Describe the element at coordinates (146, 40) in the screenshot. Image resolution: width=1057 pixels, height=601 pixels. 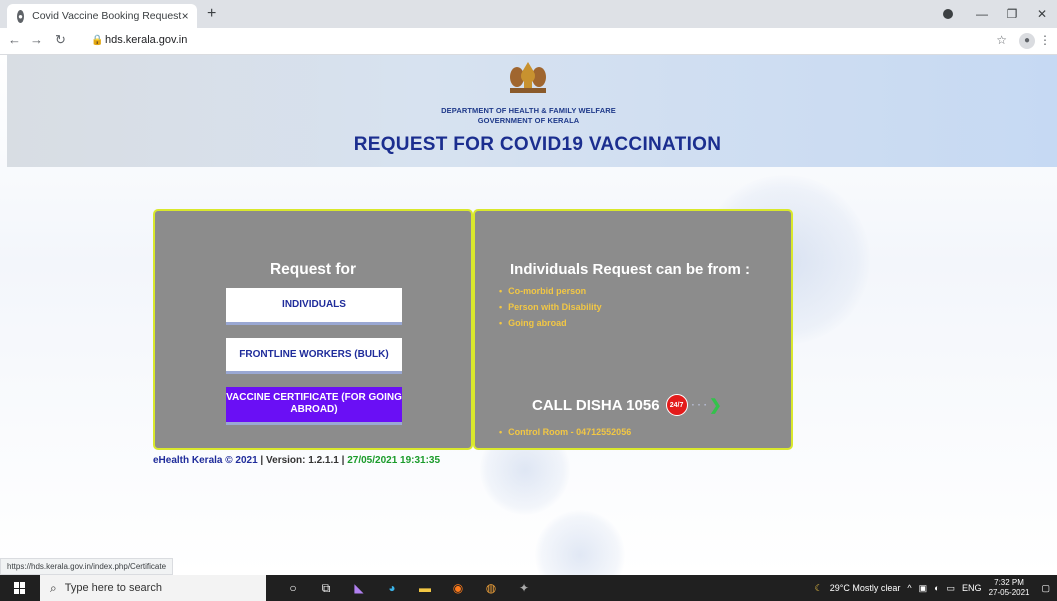
I see `url-input: hds.kerala.gov.in` at that location.